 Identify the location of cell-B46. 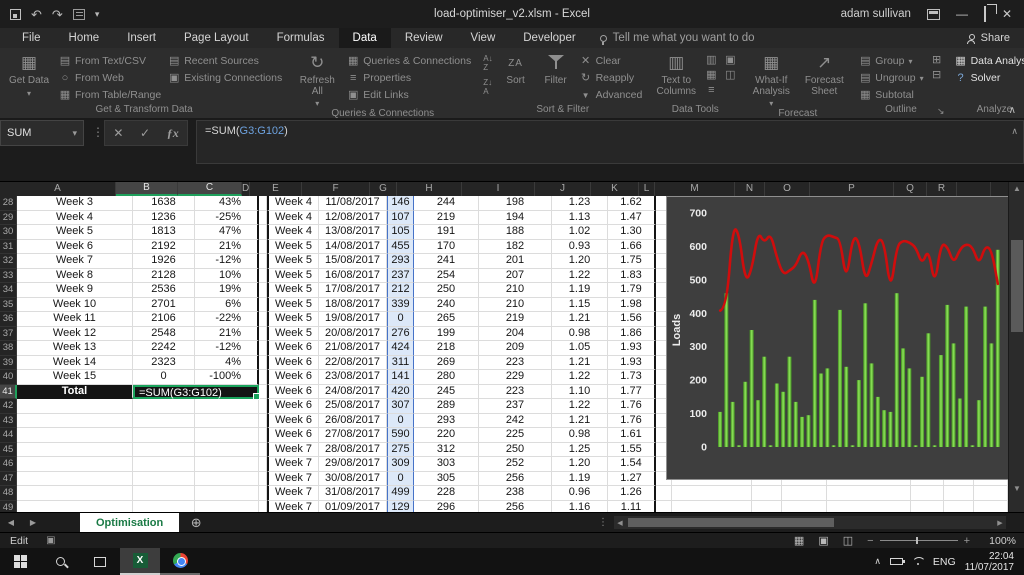
(164, 464).